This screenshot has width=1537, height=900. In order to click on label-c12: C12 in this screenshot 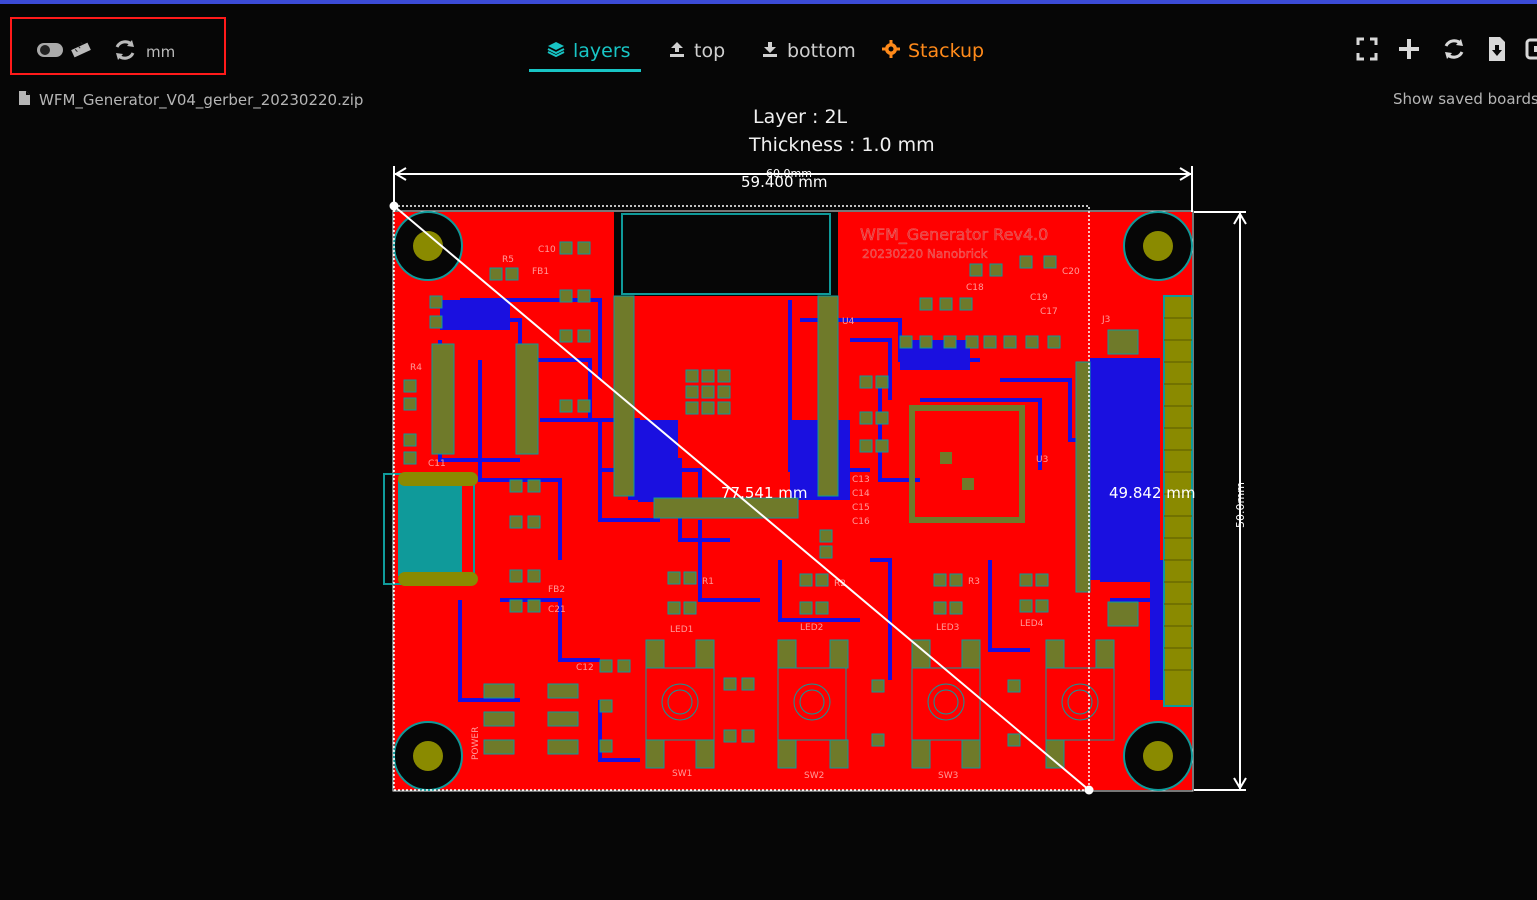, I will do `click(585, 668)`.